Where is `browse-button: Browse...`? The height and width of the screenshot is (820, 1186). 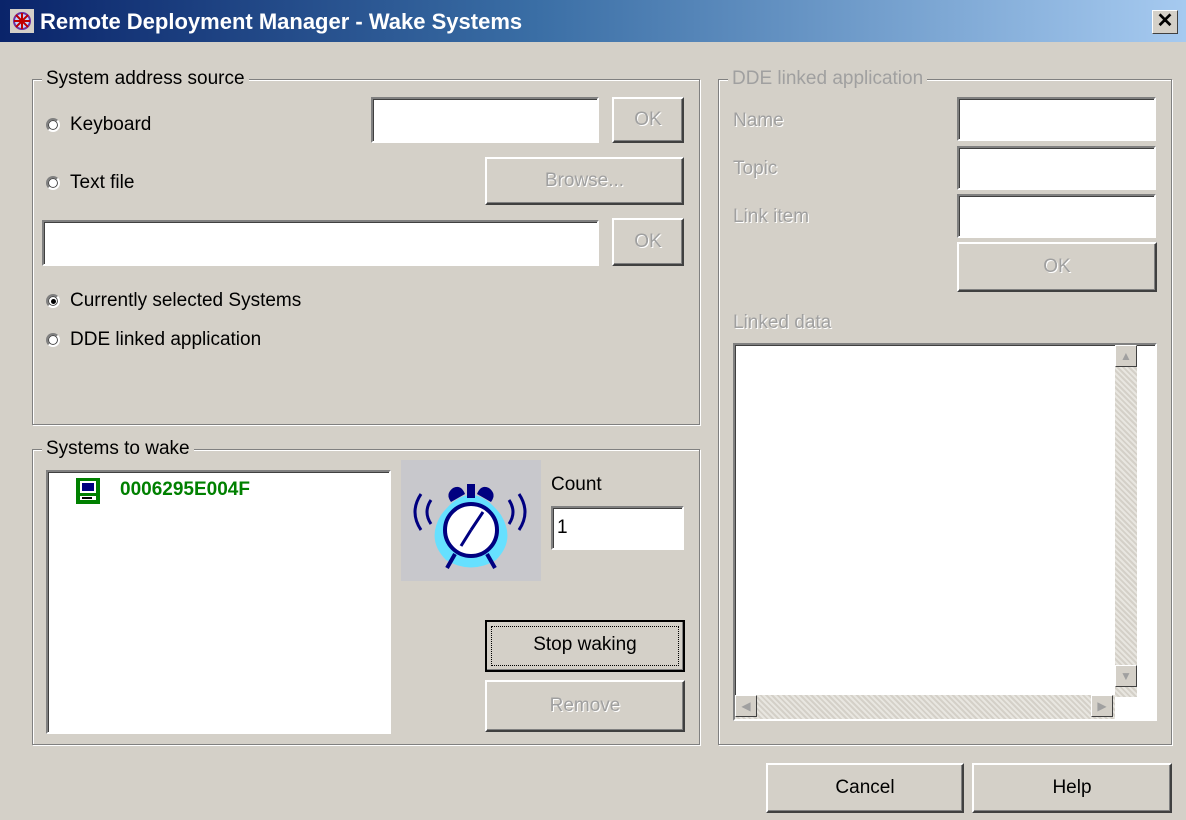 browse-button: Browse... is located at coordinates (584, 181).